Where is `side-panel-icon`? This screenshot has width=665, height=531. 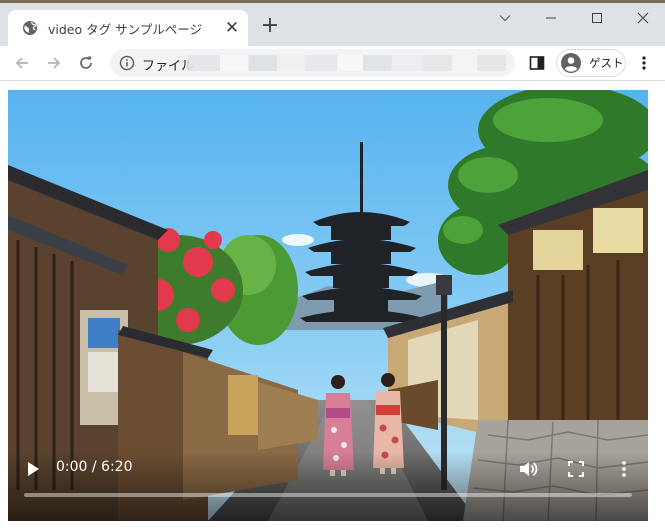
side-panel-icon is located at coordinates (537, 63).